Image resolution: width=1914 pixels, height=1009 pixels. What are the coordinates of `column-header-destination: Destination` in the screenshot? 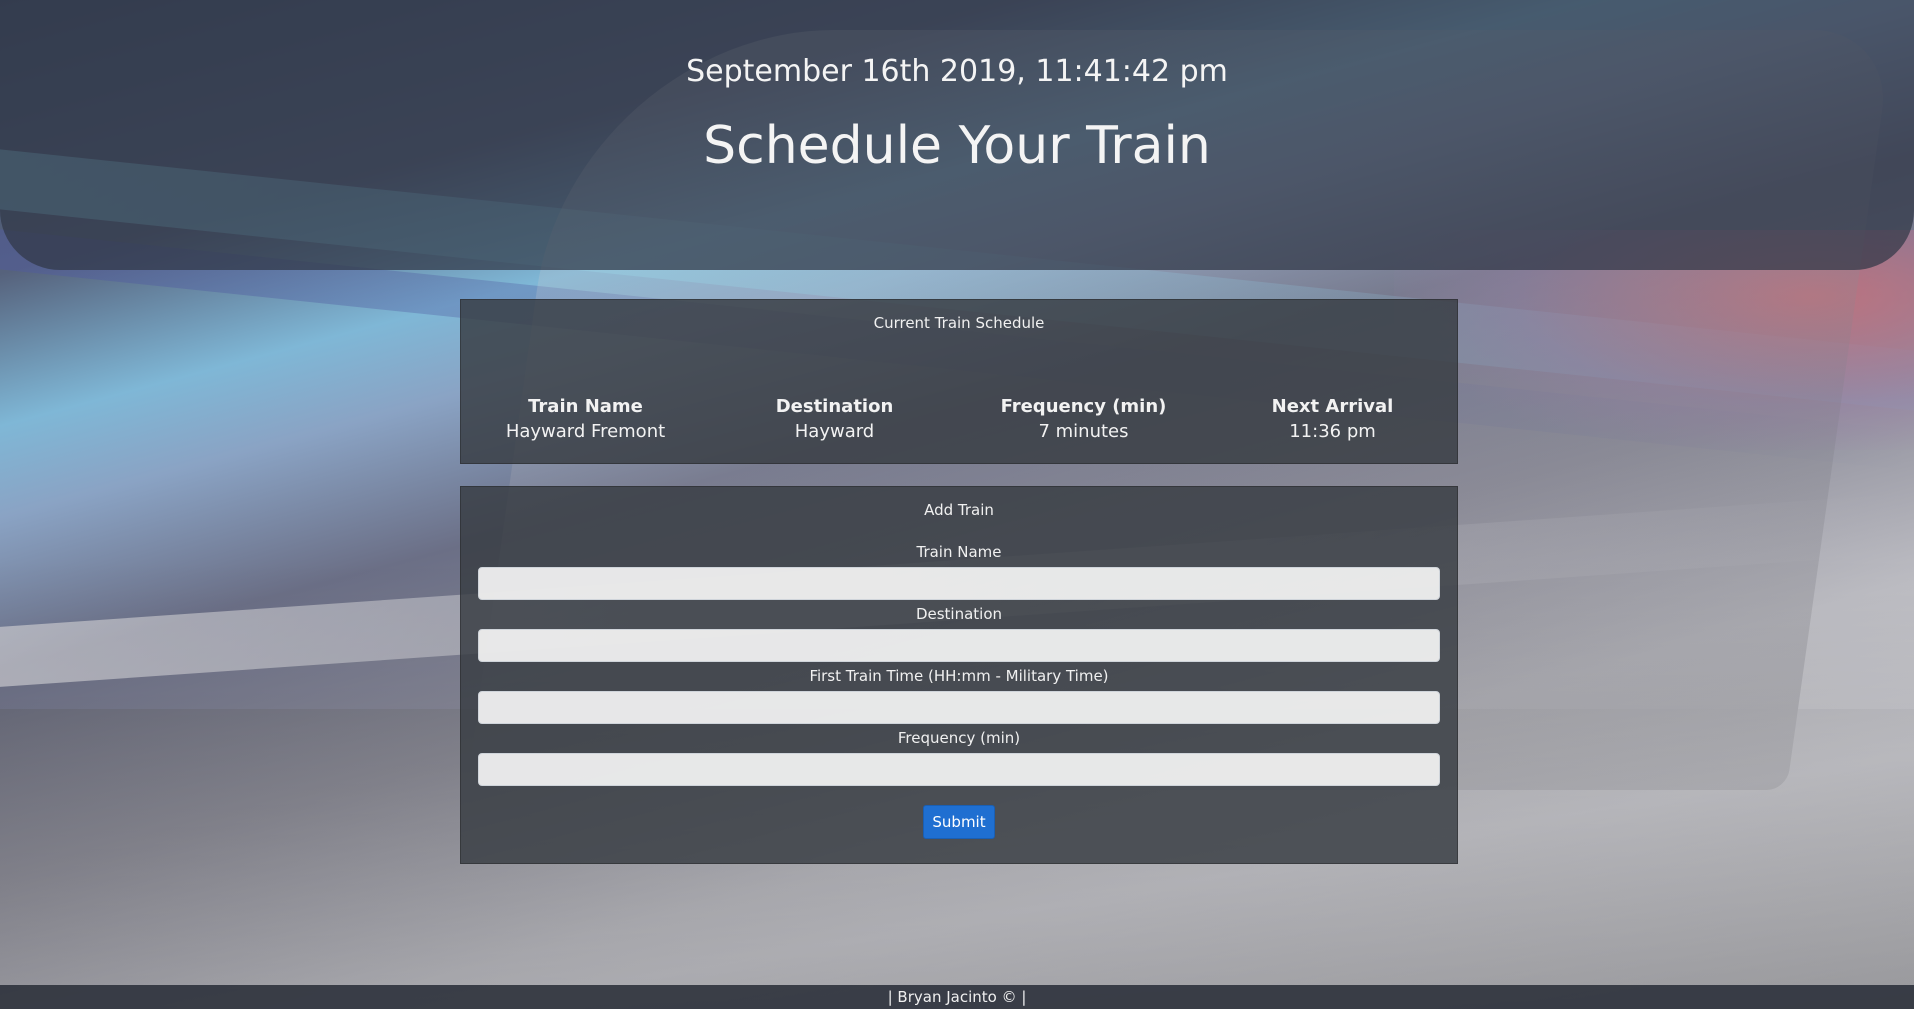 It's located at (834, 406).